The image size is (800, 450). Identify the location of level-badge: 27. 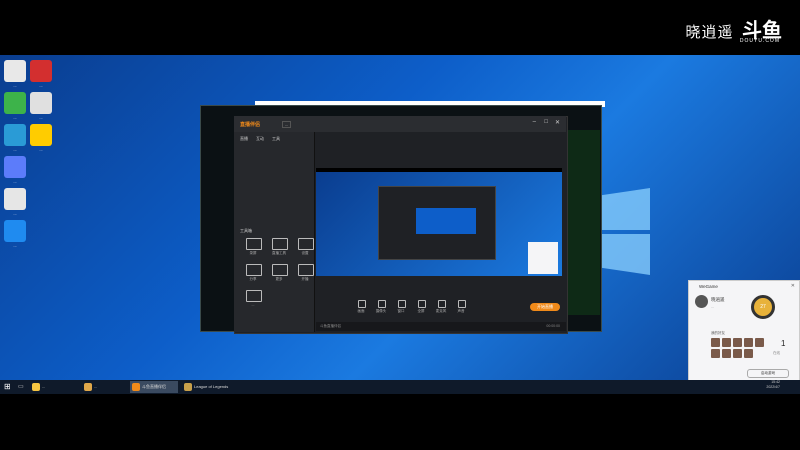
(763, 307).